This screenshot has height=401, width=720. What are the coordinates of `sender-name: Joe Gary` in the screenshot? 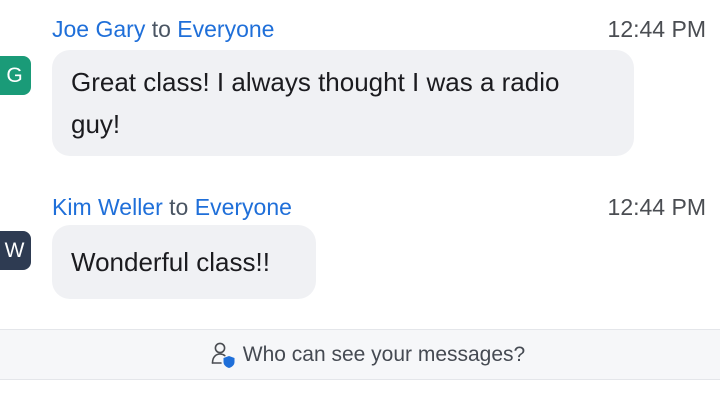 It's located at (98, 29).